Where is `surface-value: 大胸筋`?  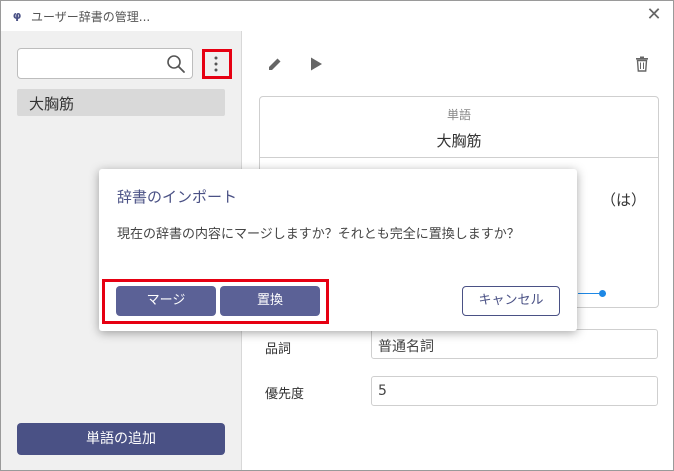 surface-value: 大胸筋 is located at coordinates (459, 141).